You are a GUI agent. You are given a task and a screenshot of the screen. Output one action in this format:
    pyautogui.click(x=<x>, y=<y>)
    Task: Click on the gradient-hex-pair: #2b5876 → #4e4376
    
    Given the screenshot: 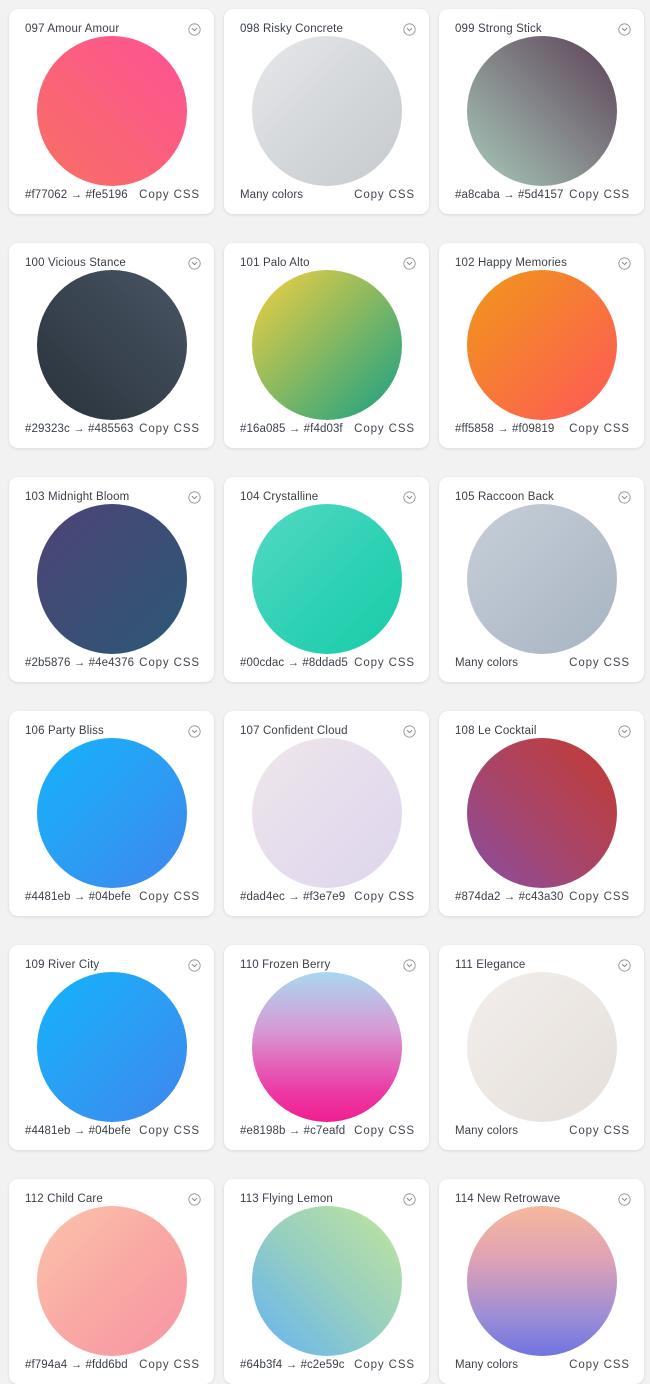 What is the action you would take?
    pyautogui.click(x=80, y=663)
    